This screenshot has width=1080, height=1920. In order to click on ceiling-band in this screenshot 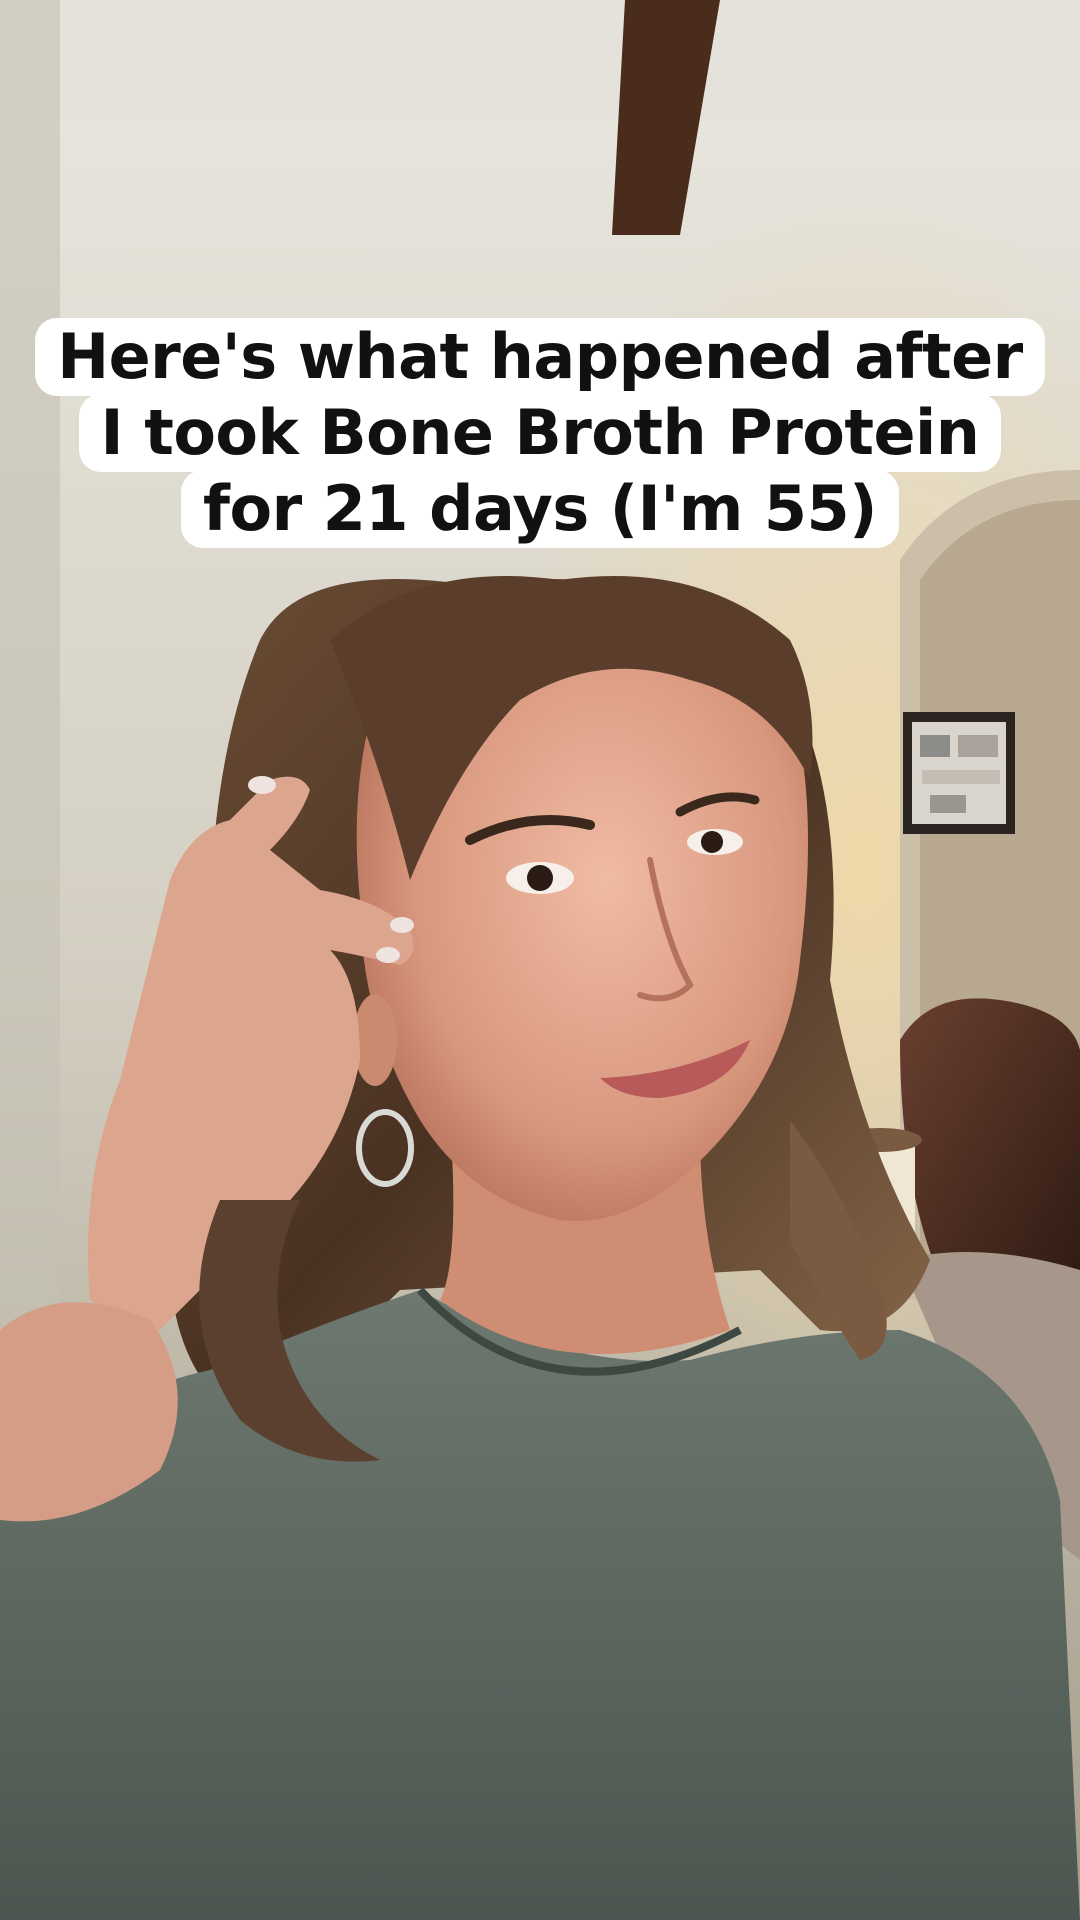, I will do `click(540, 60)`.